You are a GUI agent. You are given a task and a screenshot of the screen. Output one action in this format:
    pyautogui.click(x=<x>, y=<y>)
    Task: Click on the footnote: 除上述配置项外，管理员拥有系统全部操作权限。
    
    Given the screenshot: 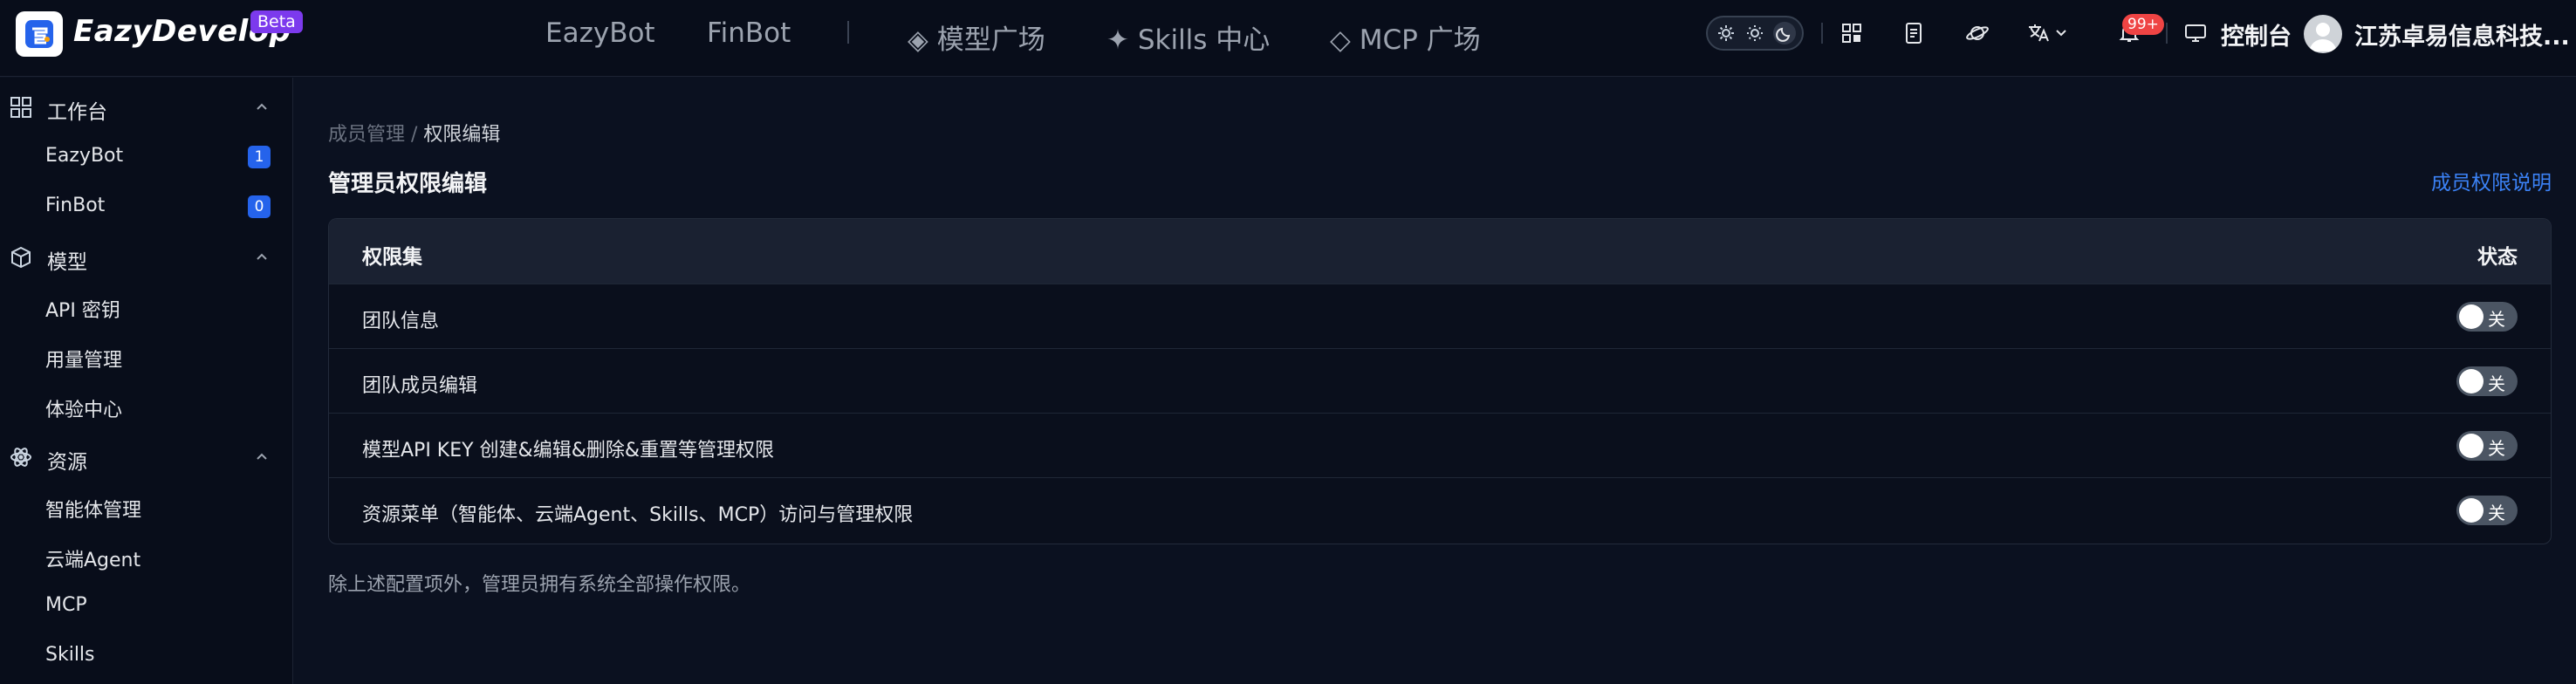 What is the action you would take?
    pyautogui.click(x=539, y=585)
    